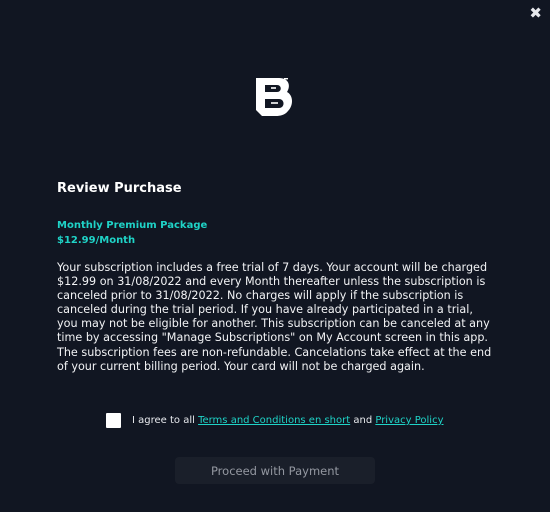 This screenshot has width=550, height=512. What do you see at coordinates (275, 470) in the screenshot?
I see `proceed-payment-button: Proceed with Payment` at bounding box center [275, 470].